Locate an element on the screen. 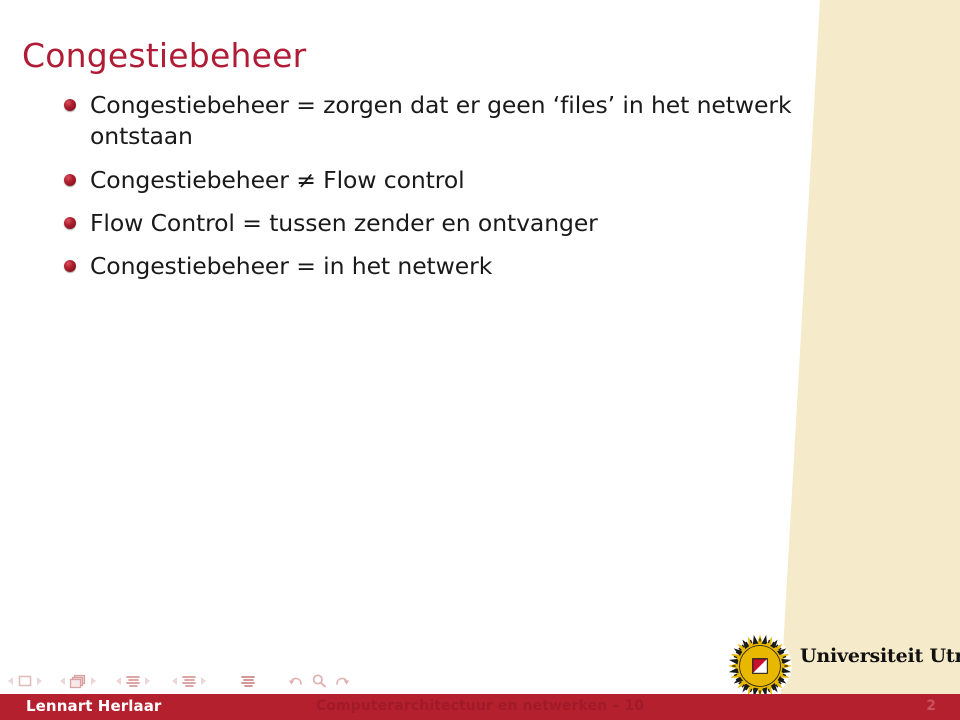  list-item: Congestiebeheer ≠ Flow control is located at coordinates (443, 180).